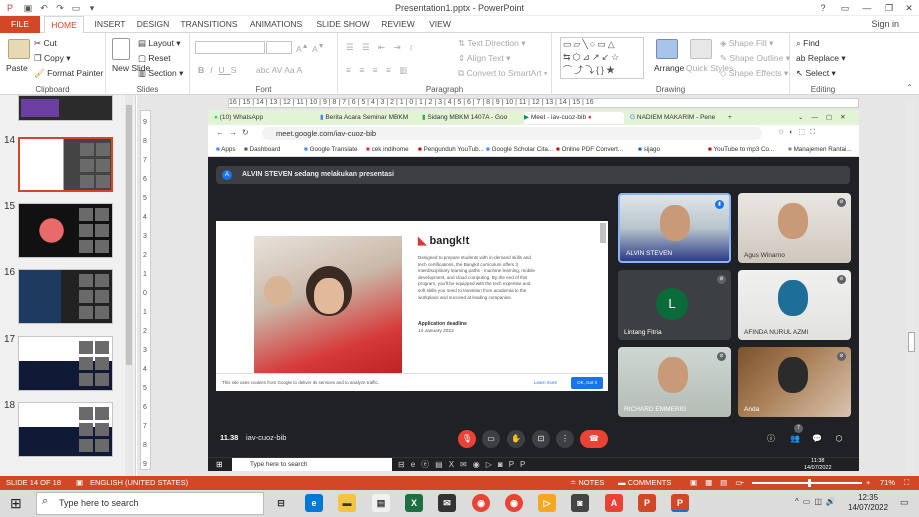 This screenshot has width=919, height=517. I want to click on arrange-button: Arrange, so click(669, 68).